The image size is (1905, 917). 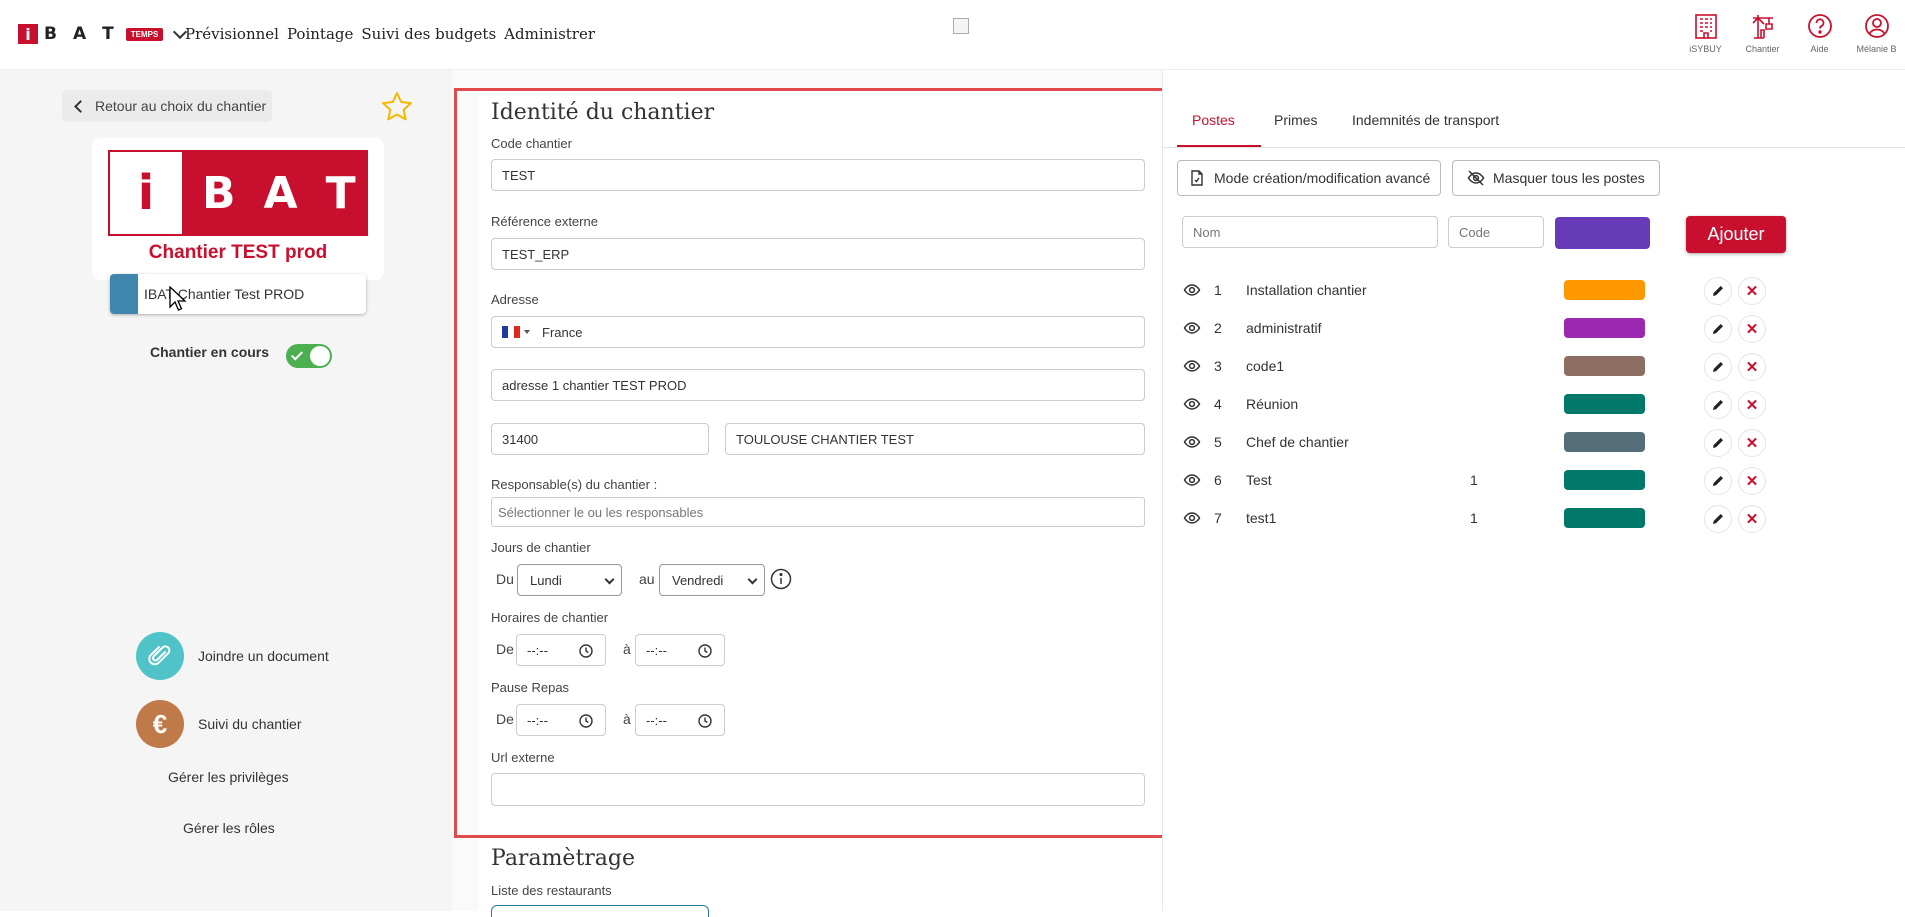 What do you see at coordinates (232, 34) in the screenshot?
I see `nav-previsionnel: Prévisionnel` at bounding box center [232, 34].